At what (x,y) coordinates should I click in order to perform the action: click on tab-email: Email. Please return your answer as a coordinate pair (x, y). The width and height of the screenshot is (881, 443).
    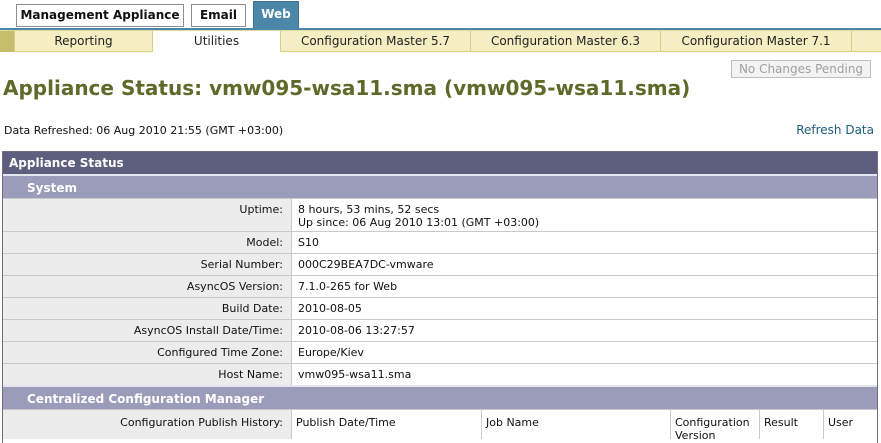
    Looking at the image, I should click on (218, 15).